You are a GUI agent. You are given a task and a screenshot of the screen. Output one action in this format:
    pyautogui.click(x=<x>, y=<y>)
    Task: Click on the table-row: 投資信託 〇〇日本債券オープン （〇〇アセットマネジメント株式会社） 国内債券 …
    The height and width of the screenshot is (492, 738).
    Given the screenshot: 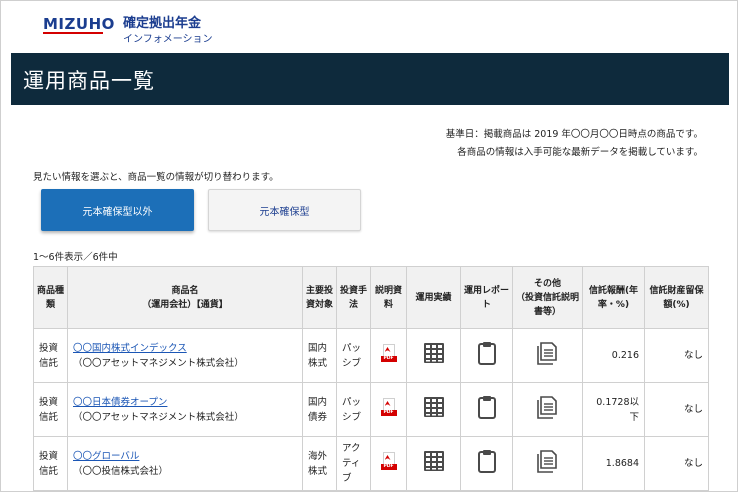 What is the action you would take?
    pyautogui.click(x=371, y=409)
    